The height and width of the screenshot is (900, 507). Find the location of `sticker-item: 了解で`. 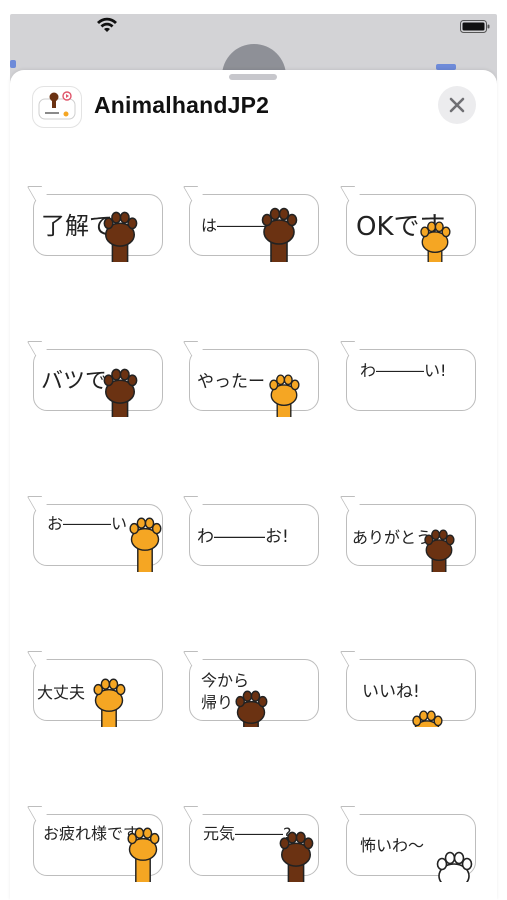

sticker-item: 了解で is located at coordinates (95, 224).